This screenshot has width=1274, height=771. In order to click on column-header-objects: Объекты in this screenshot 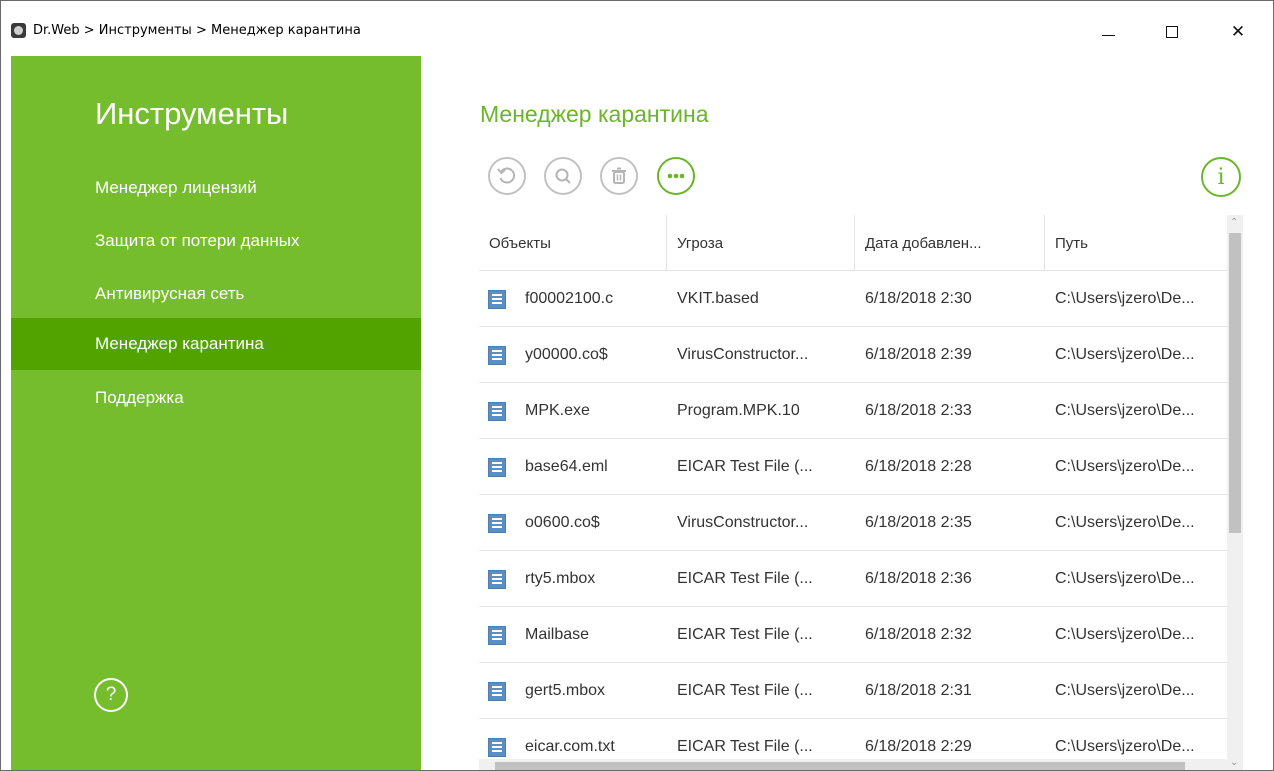, I will do `click(573, 243)`.